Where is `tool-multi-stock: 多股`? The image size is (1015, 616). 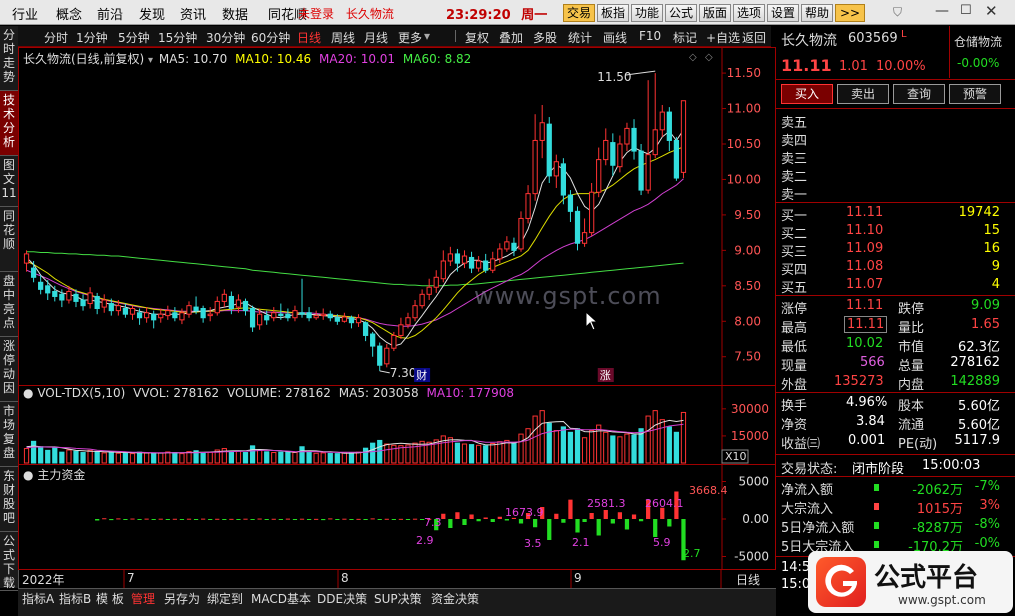 tool-multi-stock: 多股 is located at coordinates (545, 37).